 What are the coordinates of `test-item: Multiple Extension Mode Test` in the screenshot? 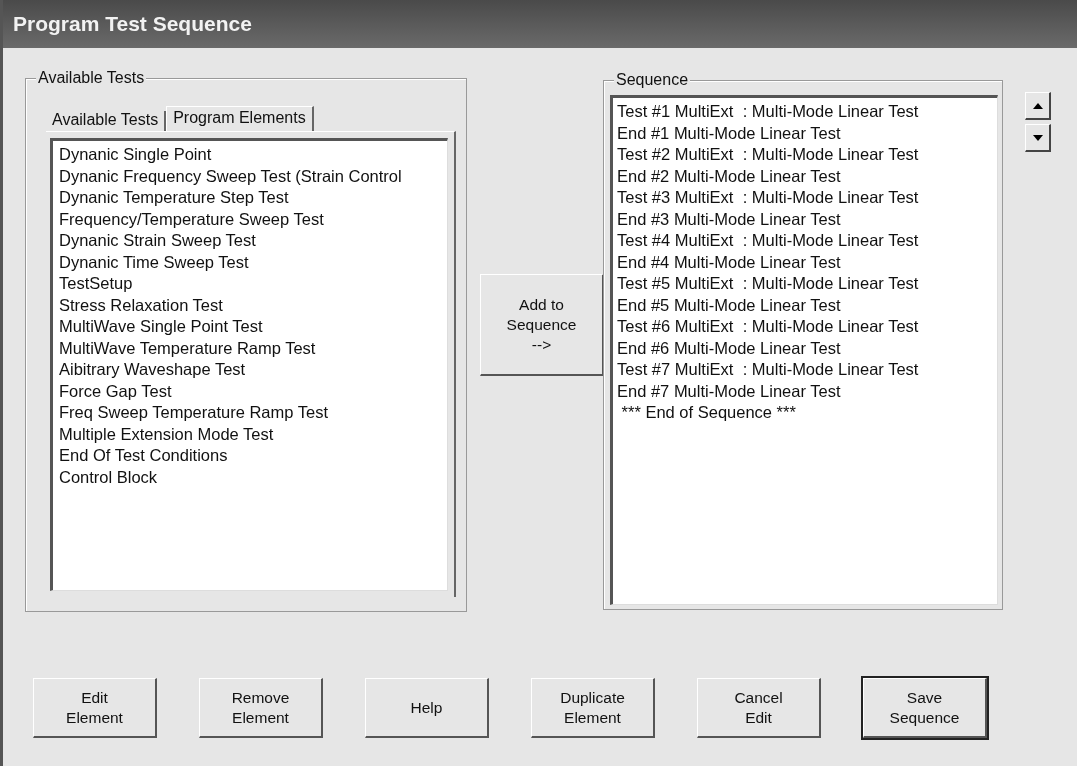 It's located at (250, 434).